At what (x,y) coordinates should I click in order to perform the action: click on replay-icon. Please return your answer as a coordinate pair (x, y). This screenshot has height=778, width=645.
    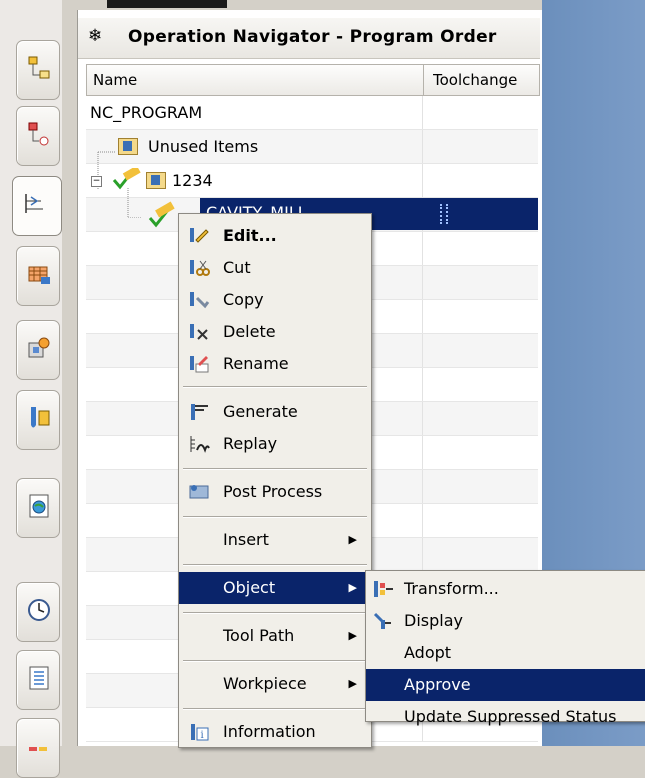
    Looking at the image, I should click on (200, 444).